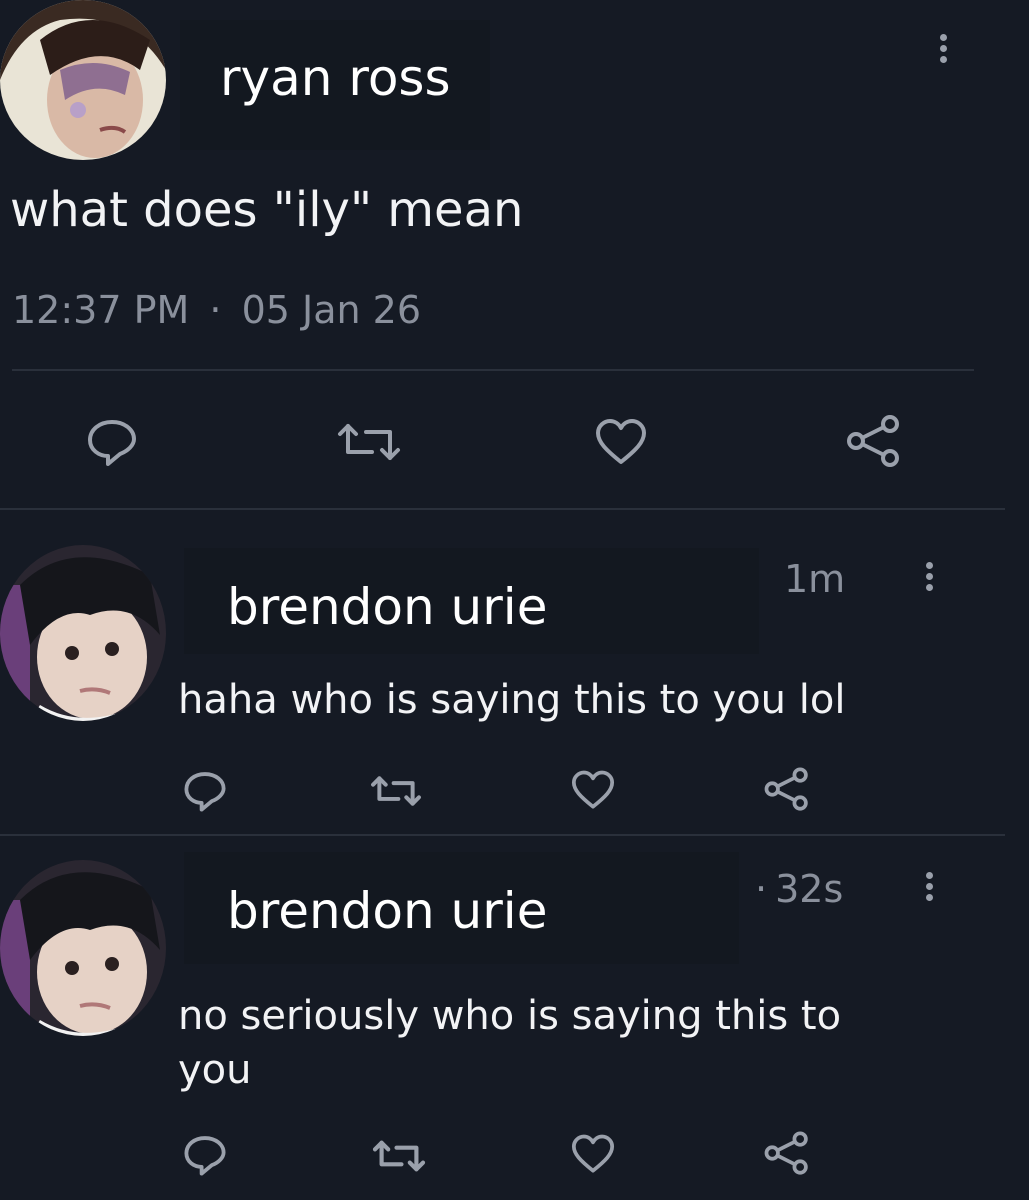 This screenshot has width=1029, height=1200. What do you see at coordinates (929, 888) in the screenshot?
I see `reply2-more-icon` at bounding box center [929, 888].